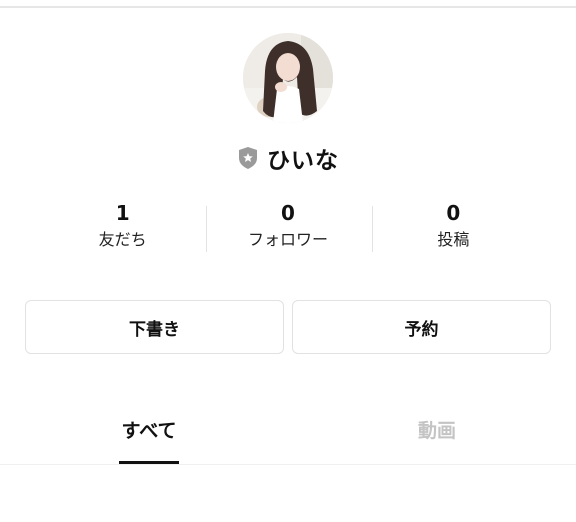 Image resolution: width=576 pixels, height=522 pixels. Describe the element at coordinates (122, 229) in the screenshot. I see `stat-friends: 1 友だち` at that location.